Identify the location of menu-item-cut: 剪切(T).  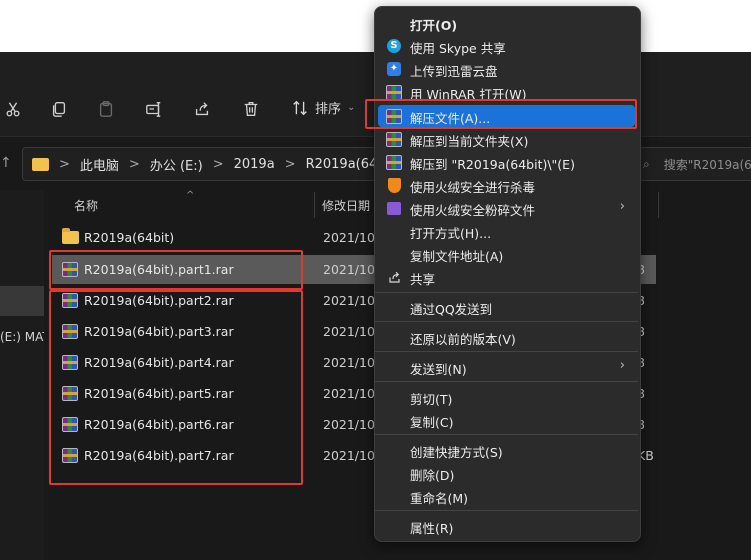
(506, 397).